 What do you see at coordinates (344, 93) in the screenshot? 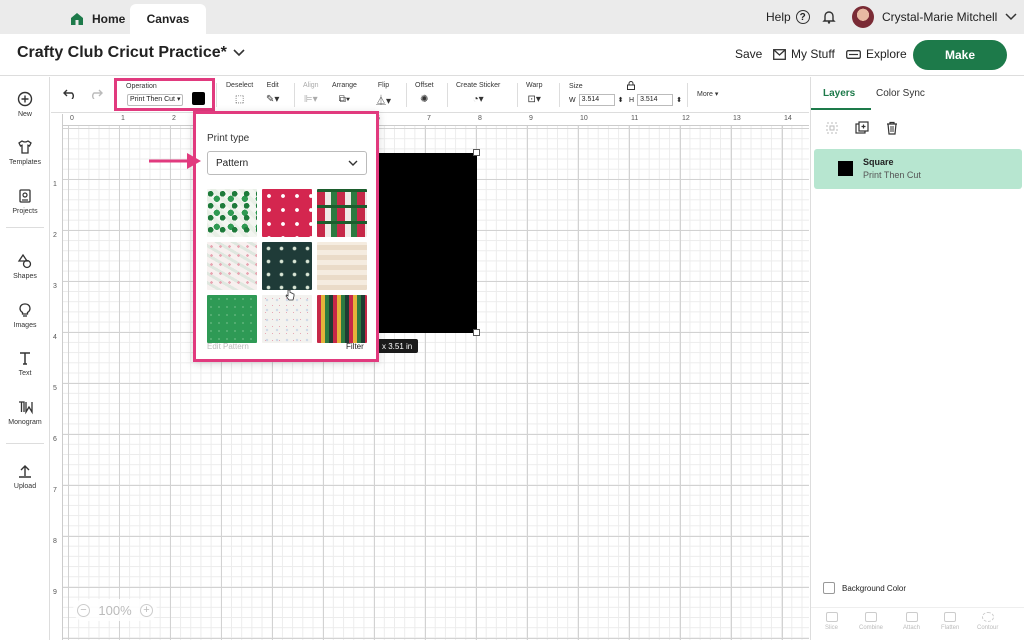
I see `arrange-button: Arrange ⧉▾` at bounding box center [344, 93].